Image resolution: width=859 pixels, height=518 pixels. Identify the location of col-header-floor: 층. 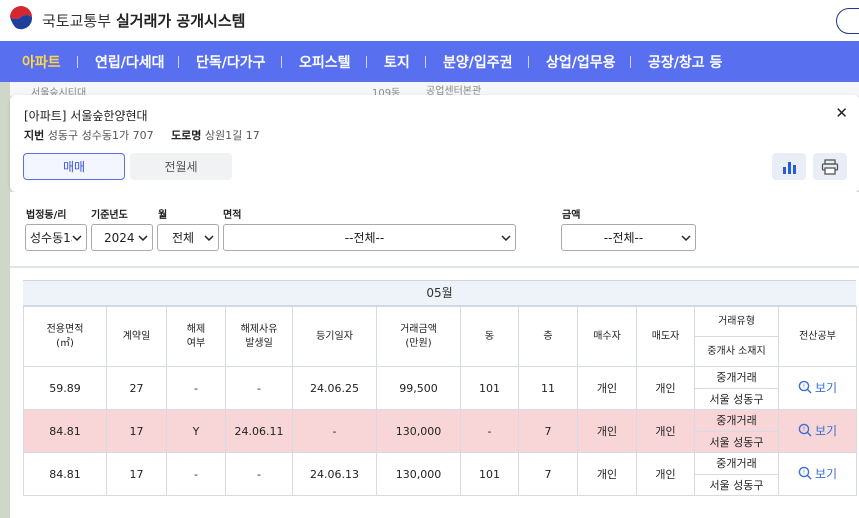
(548, 336).